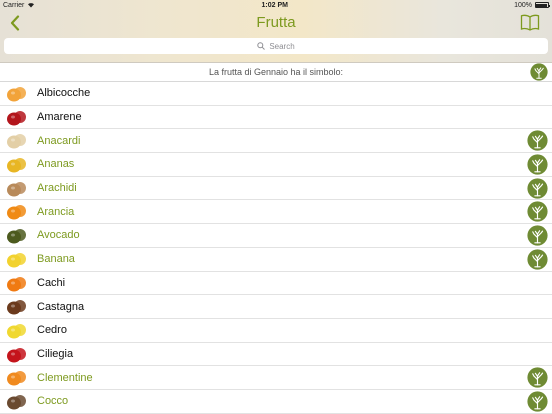 This screenshot has width=552, height=414. What do you see at coordinates (16, 307) in the screenshot?
I see `chestnut-icon` at bounding box center [16, 307].